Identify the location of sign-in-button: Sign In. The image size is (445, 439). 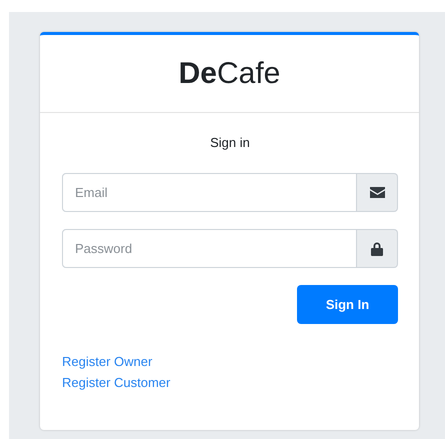
(347, 304).